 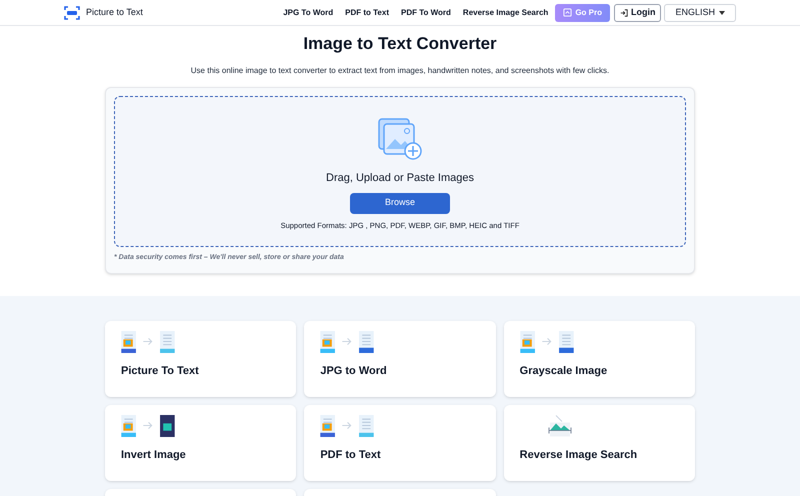 I want to click on language-dropdown: ENGLISH, so click(x=700, y=13).